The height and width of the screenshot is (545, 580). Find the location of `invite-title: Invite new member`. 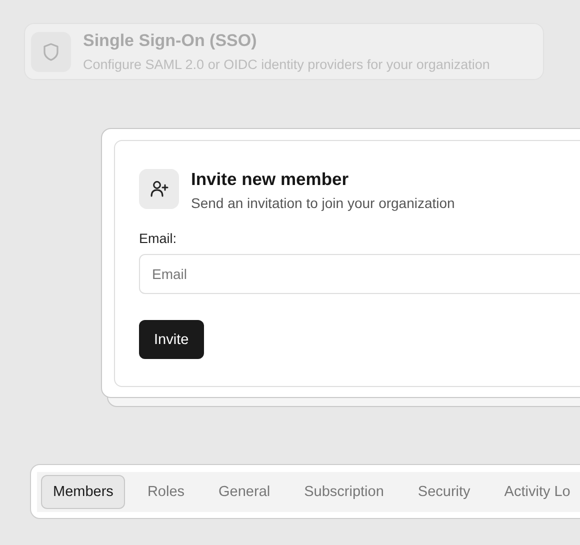

invite-title: Invite new member is located at coordinates (270, 179).